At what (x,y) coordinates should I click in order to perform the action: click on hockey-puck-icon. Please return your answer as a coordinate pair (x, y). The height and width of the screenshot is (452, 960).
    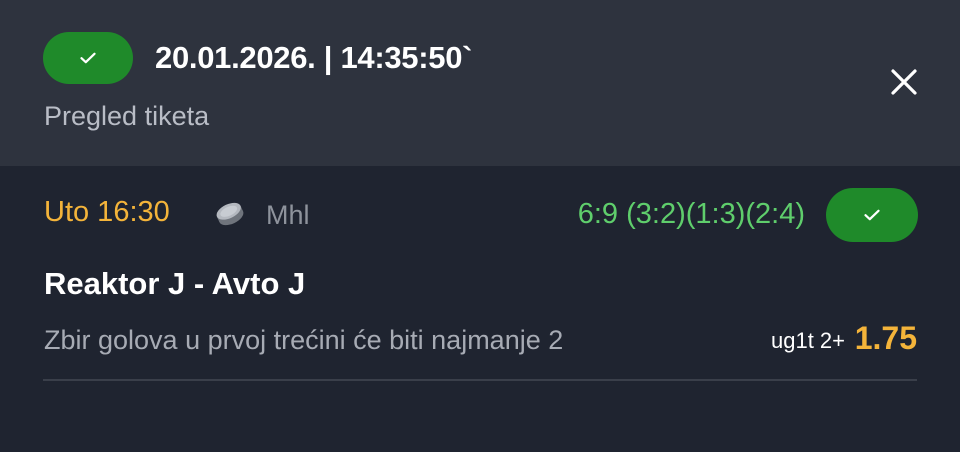
    Looking at the image, I should click on (230, 214).